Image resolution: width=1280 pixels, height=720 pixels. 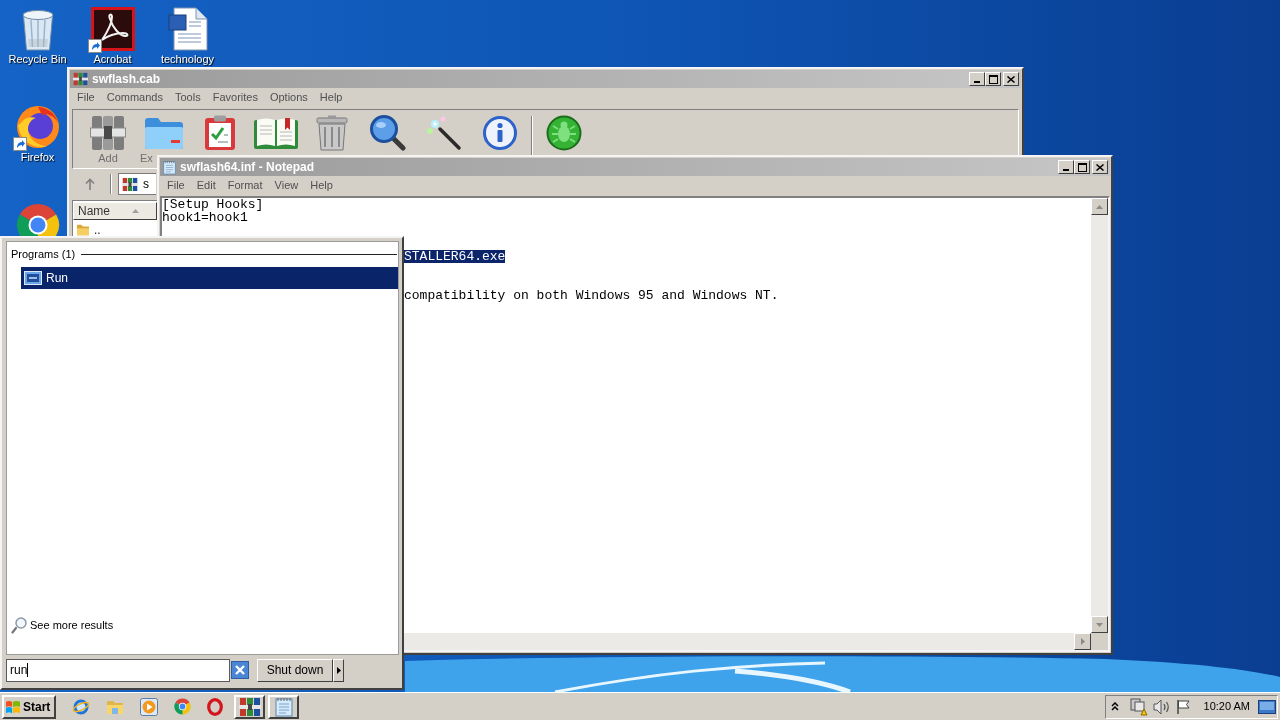 I want to click on clipboard-check-icon, so click(x=220, y=133).